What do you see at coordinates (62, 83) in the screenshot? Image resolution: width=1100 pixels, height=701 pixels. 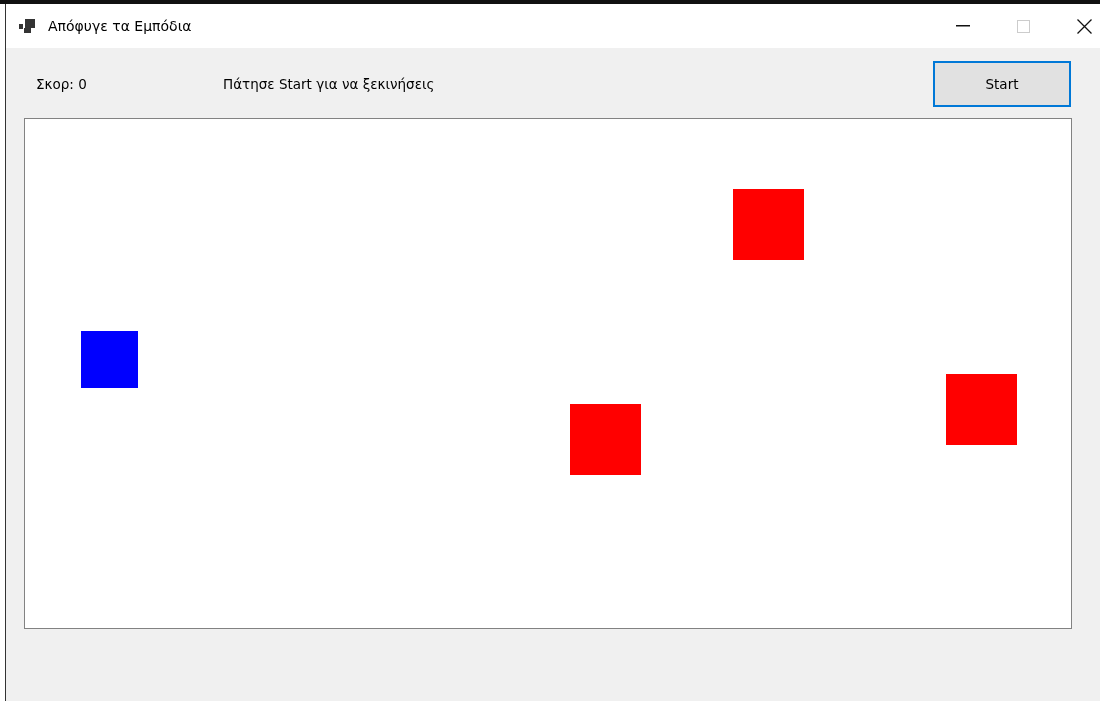 I see `score-label: Σκορ: 0` at bounding box center [62, 83].